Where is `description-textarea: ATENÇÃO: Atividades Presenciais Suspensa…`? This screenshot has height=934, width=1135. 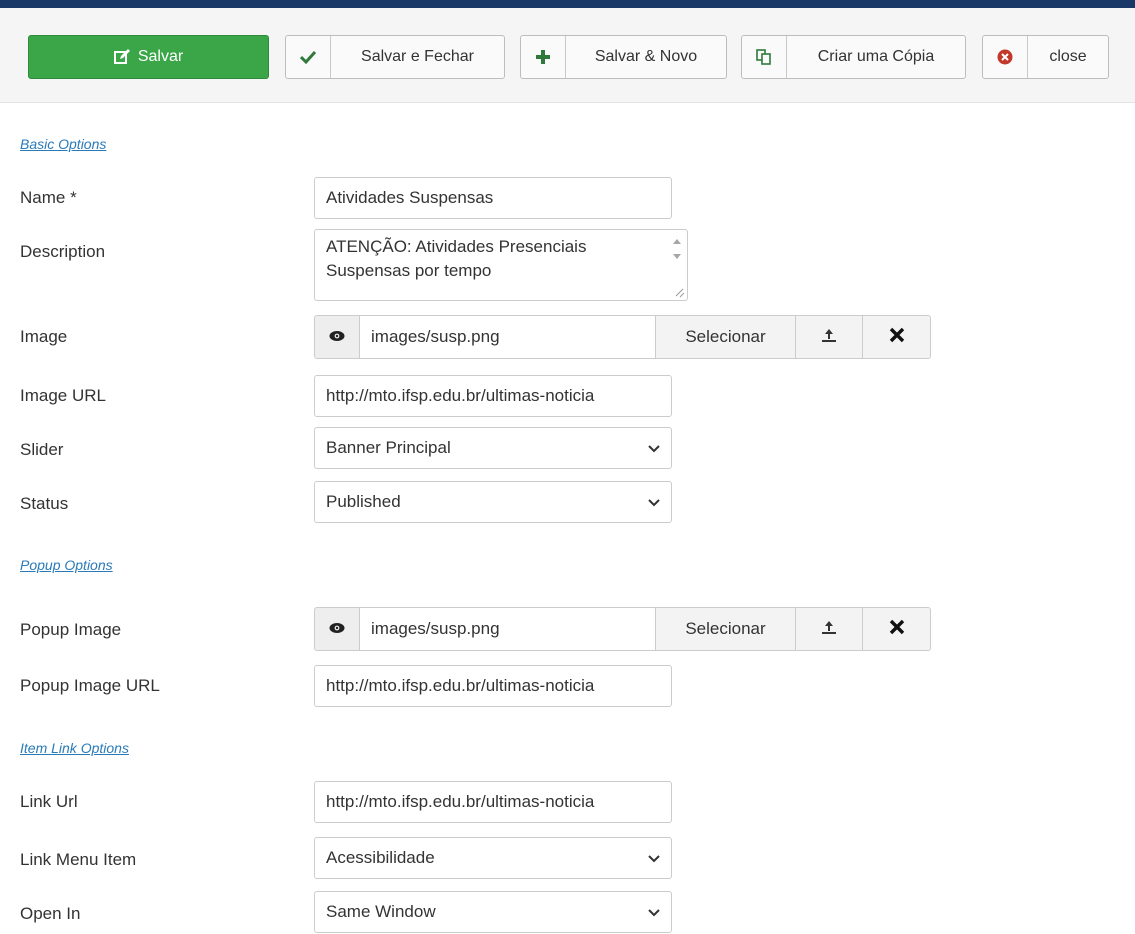 description-textarea: ATENÇÃO: Atividades Presenciais Suspensa… is located at coordinates (501, 265).